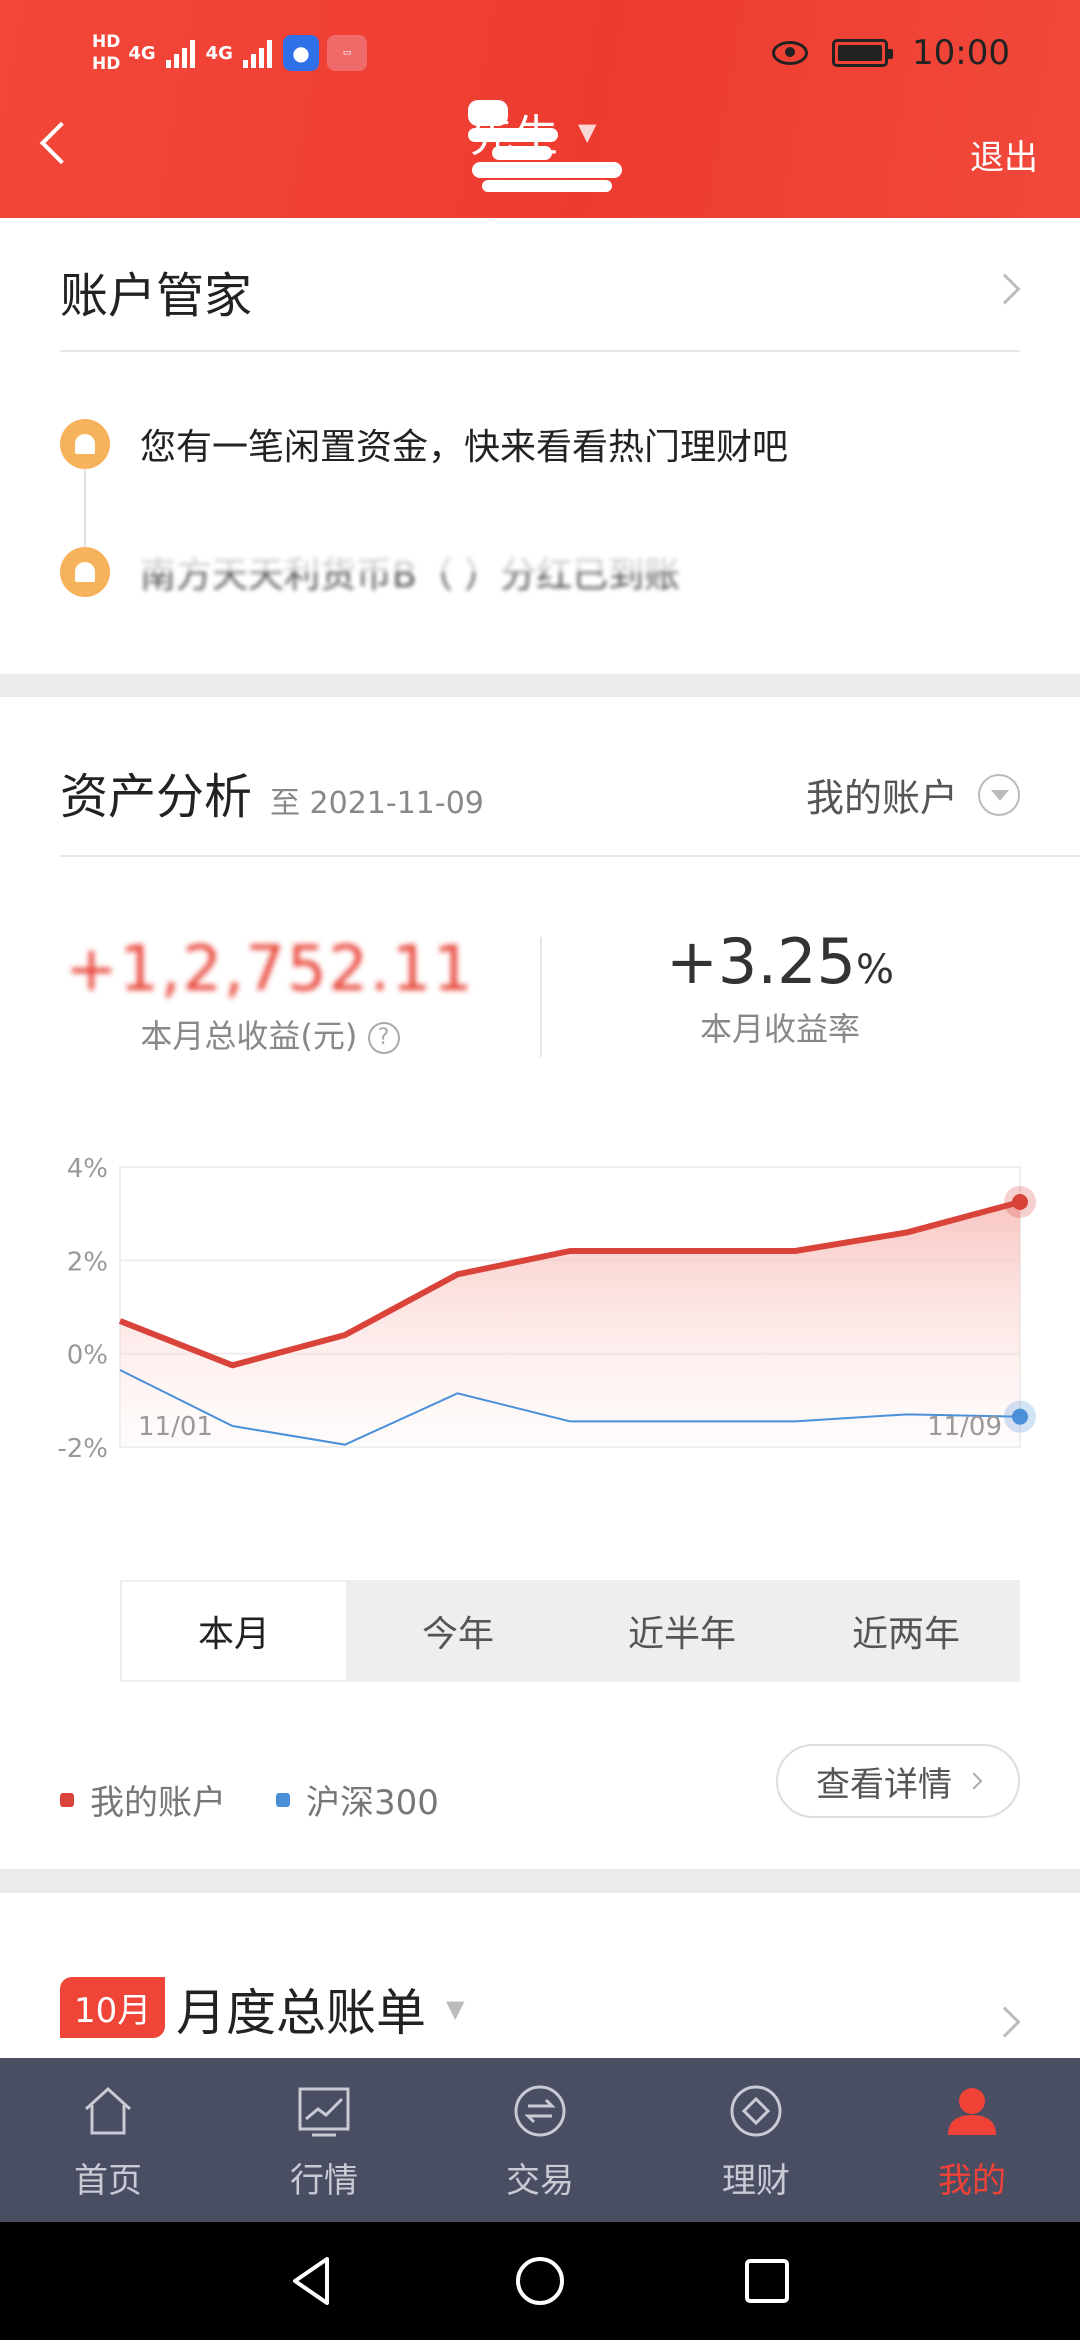  Describe the element at coordinates (541, 997) in the screenshot. I see `vertical-divider` at that location.